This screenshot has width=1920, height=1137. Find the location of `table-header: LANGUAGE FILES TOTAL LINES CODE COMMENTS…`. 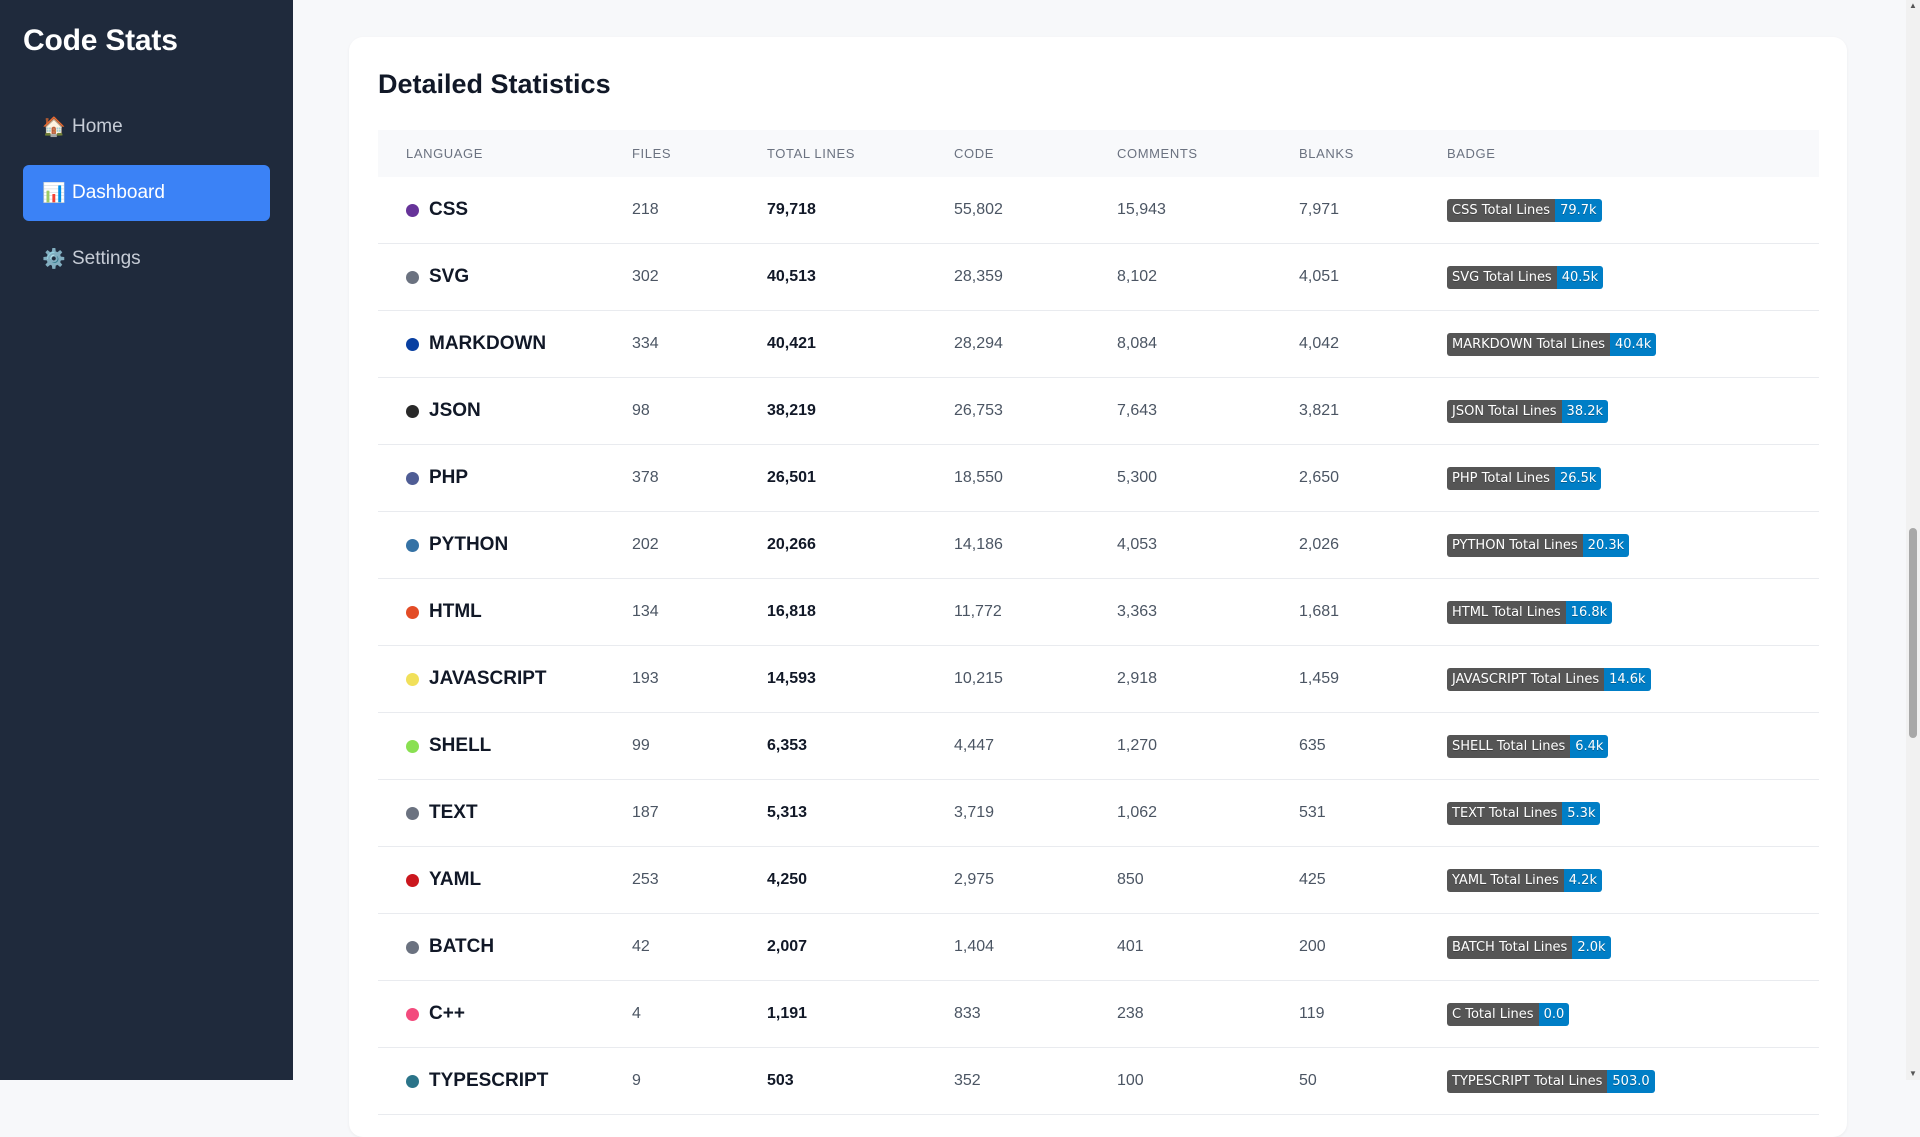

table-header: LANGUAGE FILES TOTAL LINES CODE COMMENTS… is located at coordinates (1098, 153).